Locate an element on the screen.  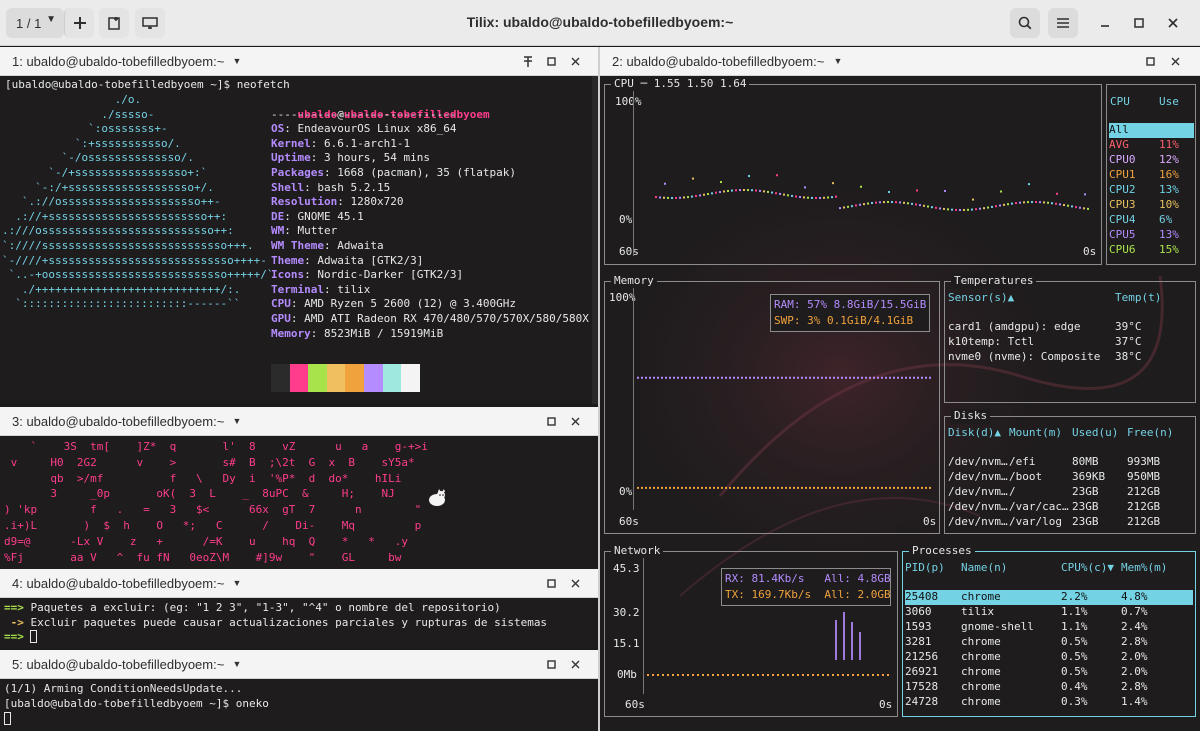
cpu-row: CPU6 15% is located at coordinates (1151, 250).